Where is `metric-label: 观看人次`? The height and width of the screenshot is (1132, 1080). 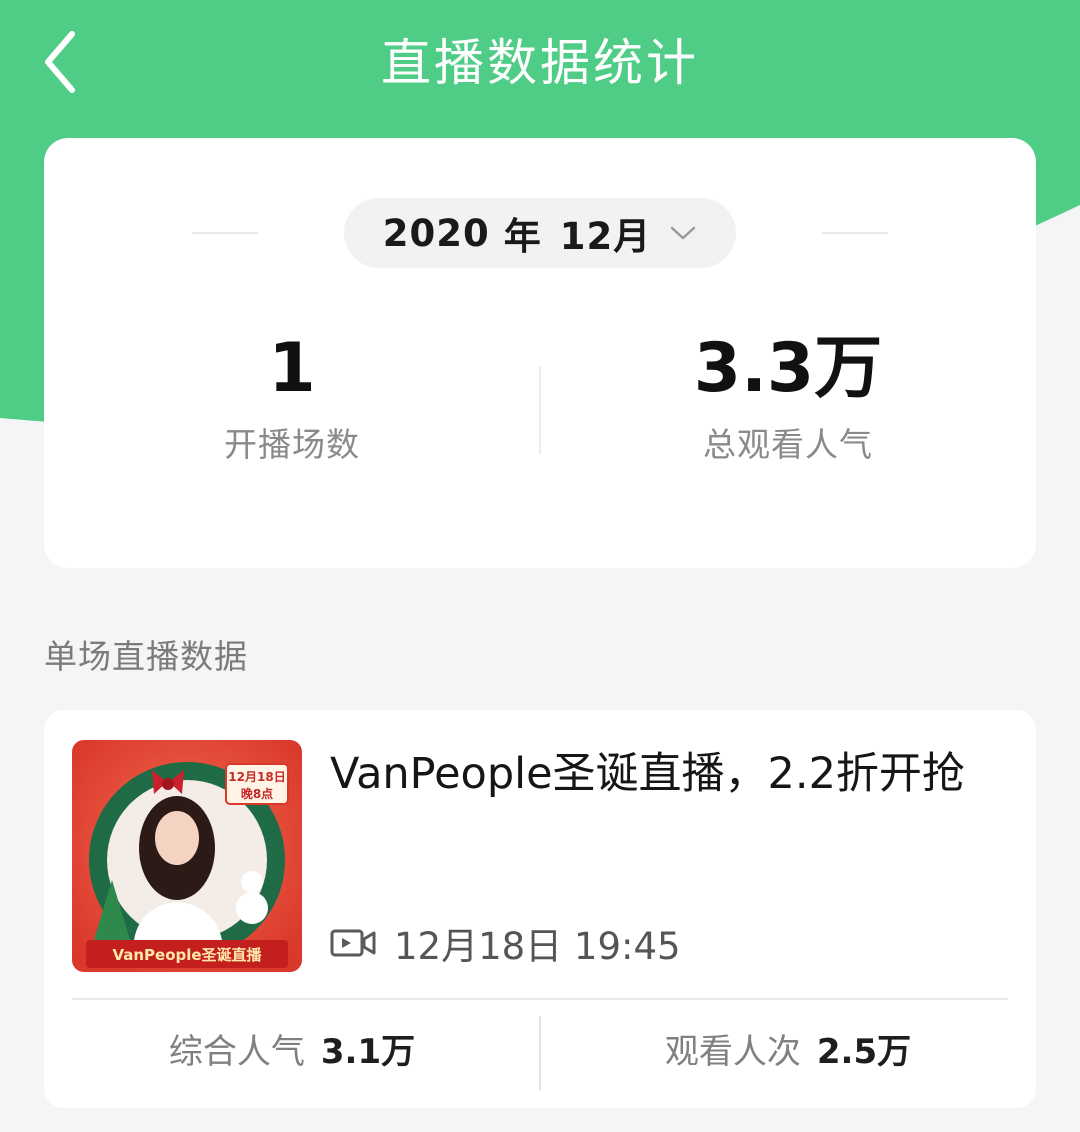 metric-label: 观看人次 is located at coordinates (732, 1052).